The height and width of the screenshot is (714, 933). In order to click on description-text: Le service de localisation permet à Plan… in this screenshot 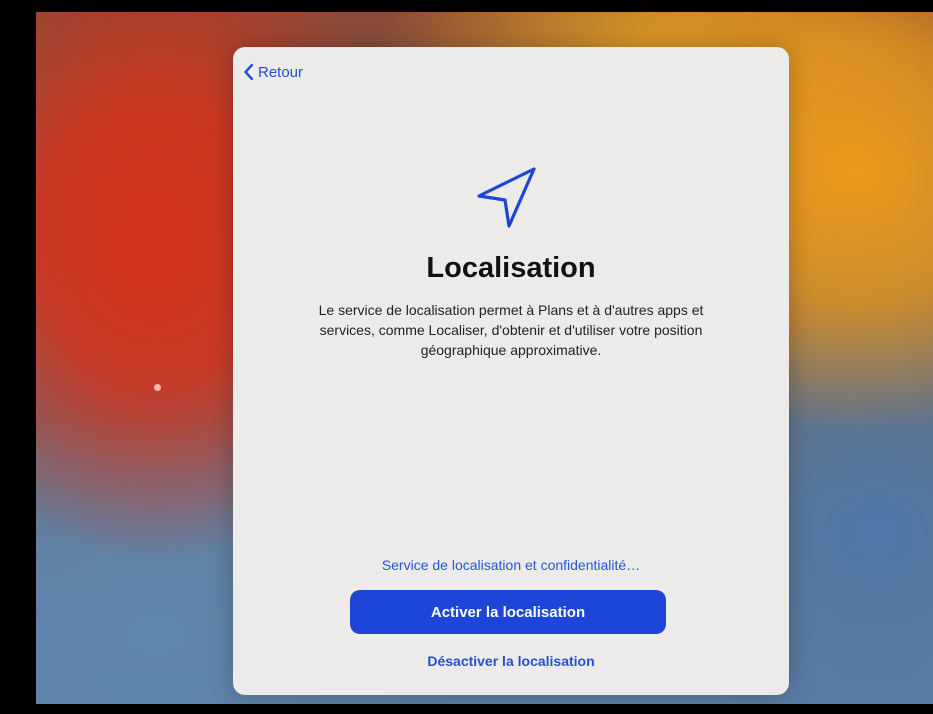, I will do `click(511, 330)`.